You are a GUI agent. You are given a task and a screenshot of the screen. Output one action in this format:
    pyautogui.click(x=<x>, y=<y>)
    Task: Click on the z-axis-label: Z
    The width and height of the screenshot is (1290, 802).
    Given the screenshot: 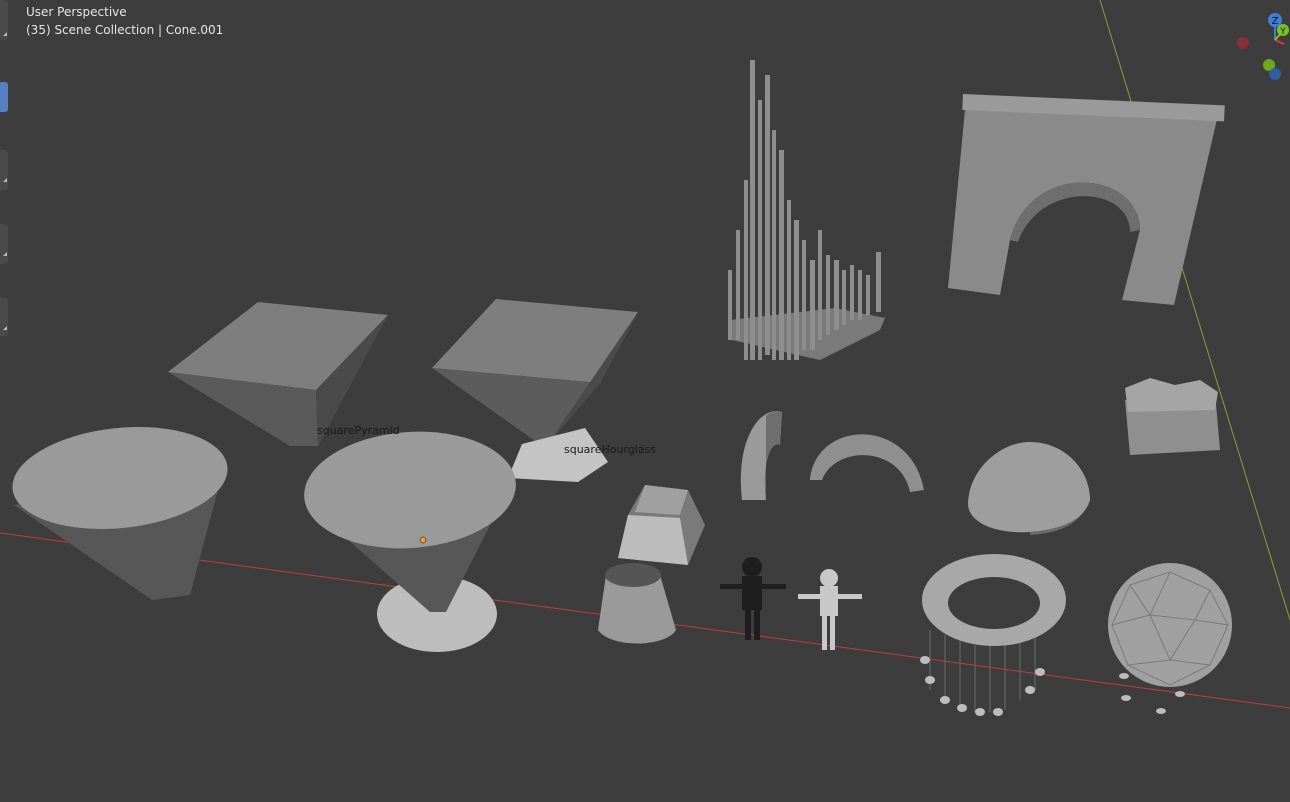 What is the action you would take?
    pyautogui.click(x=1275, y=21)
    